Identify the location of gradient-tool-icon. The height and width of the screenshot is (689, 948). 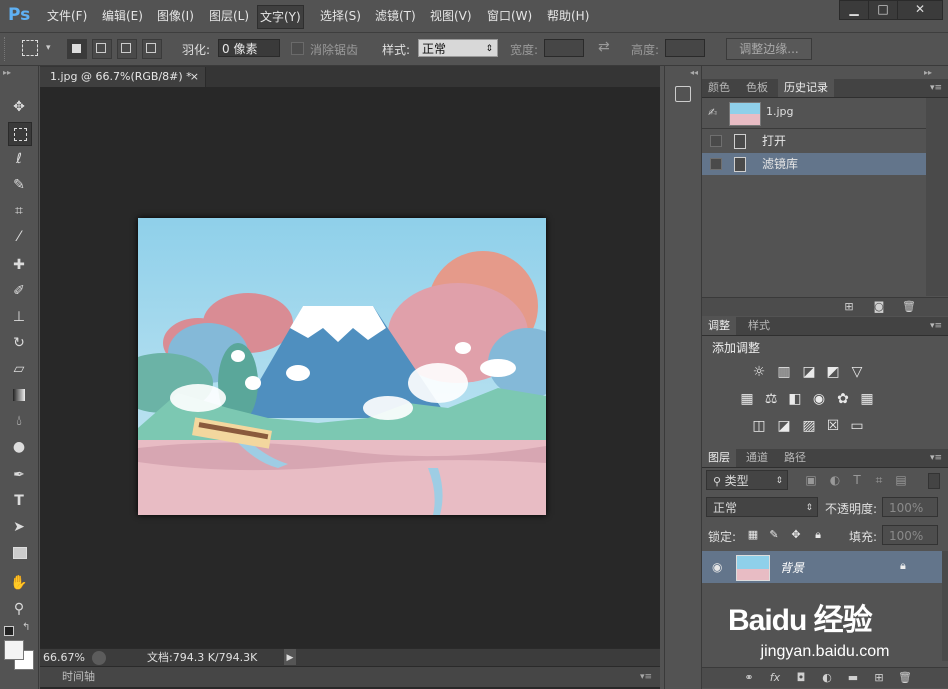
(19, 395).